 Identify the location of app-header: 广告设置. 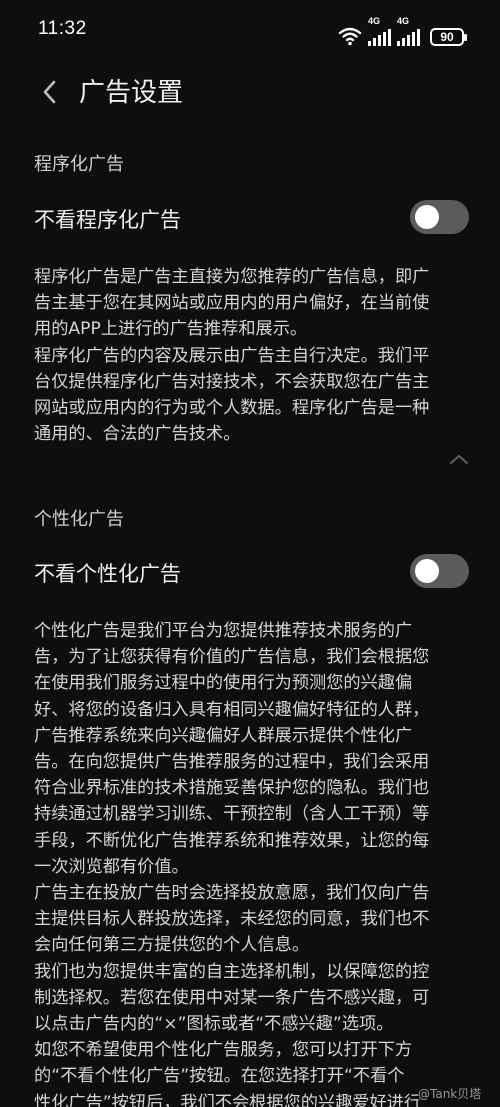
(250, 92).